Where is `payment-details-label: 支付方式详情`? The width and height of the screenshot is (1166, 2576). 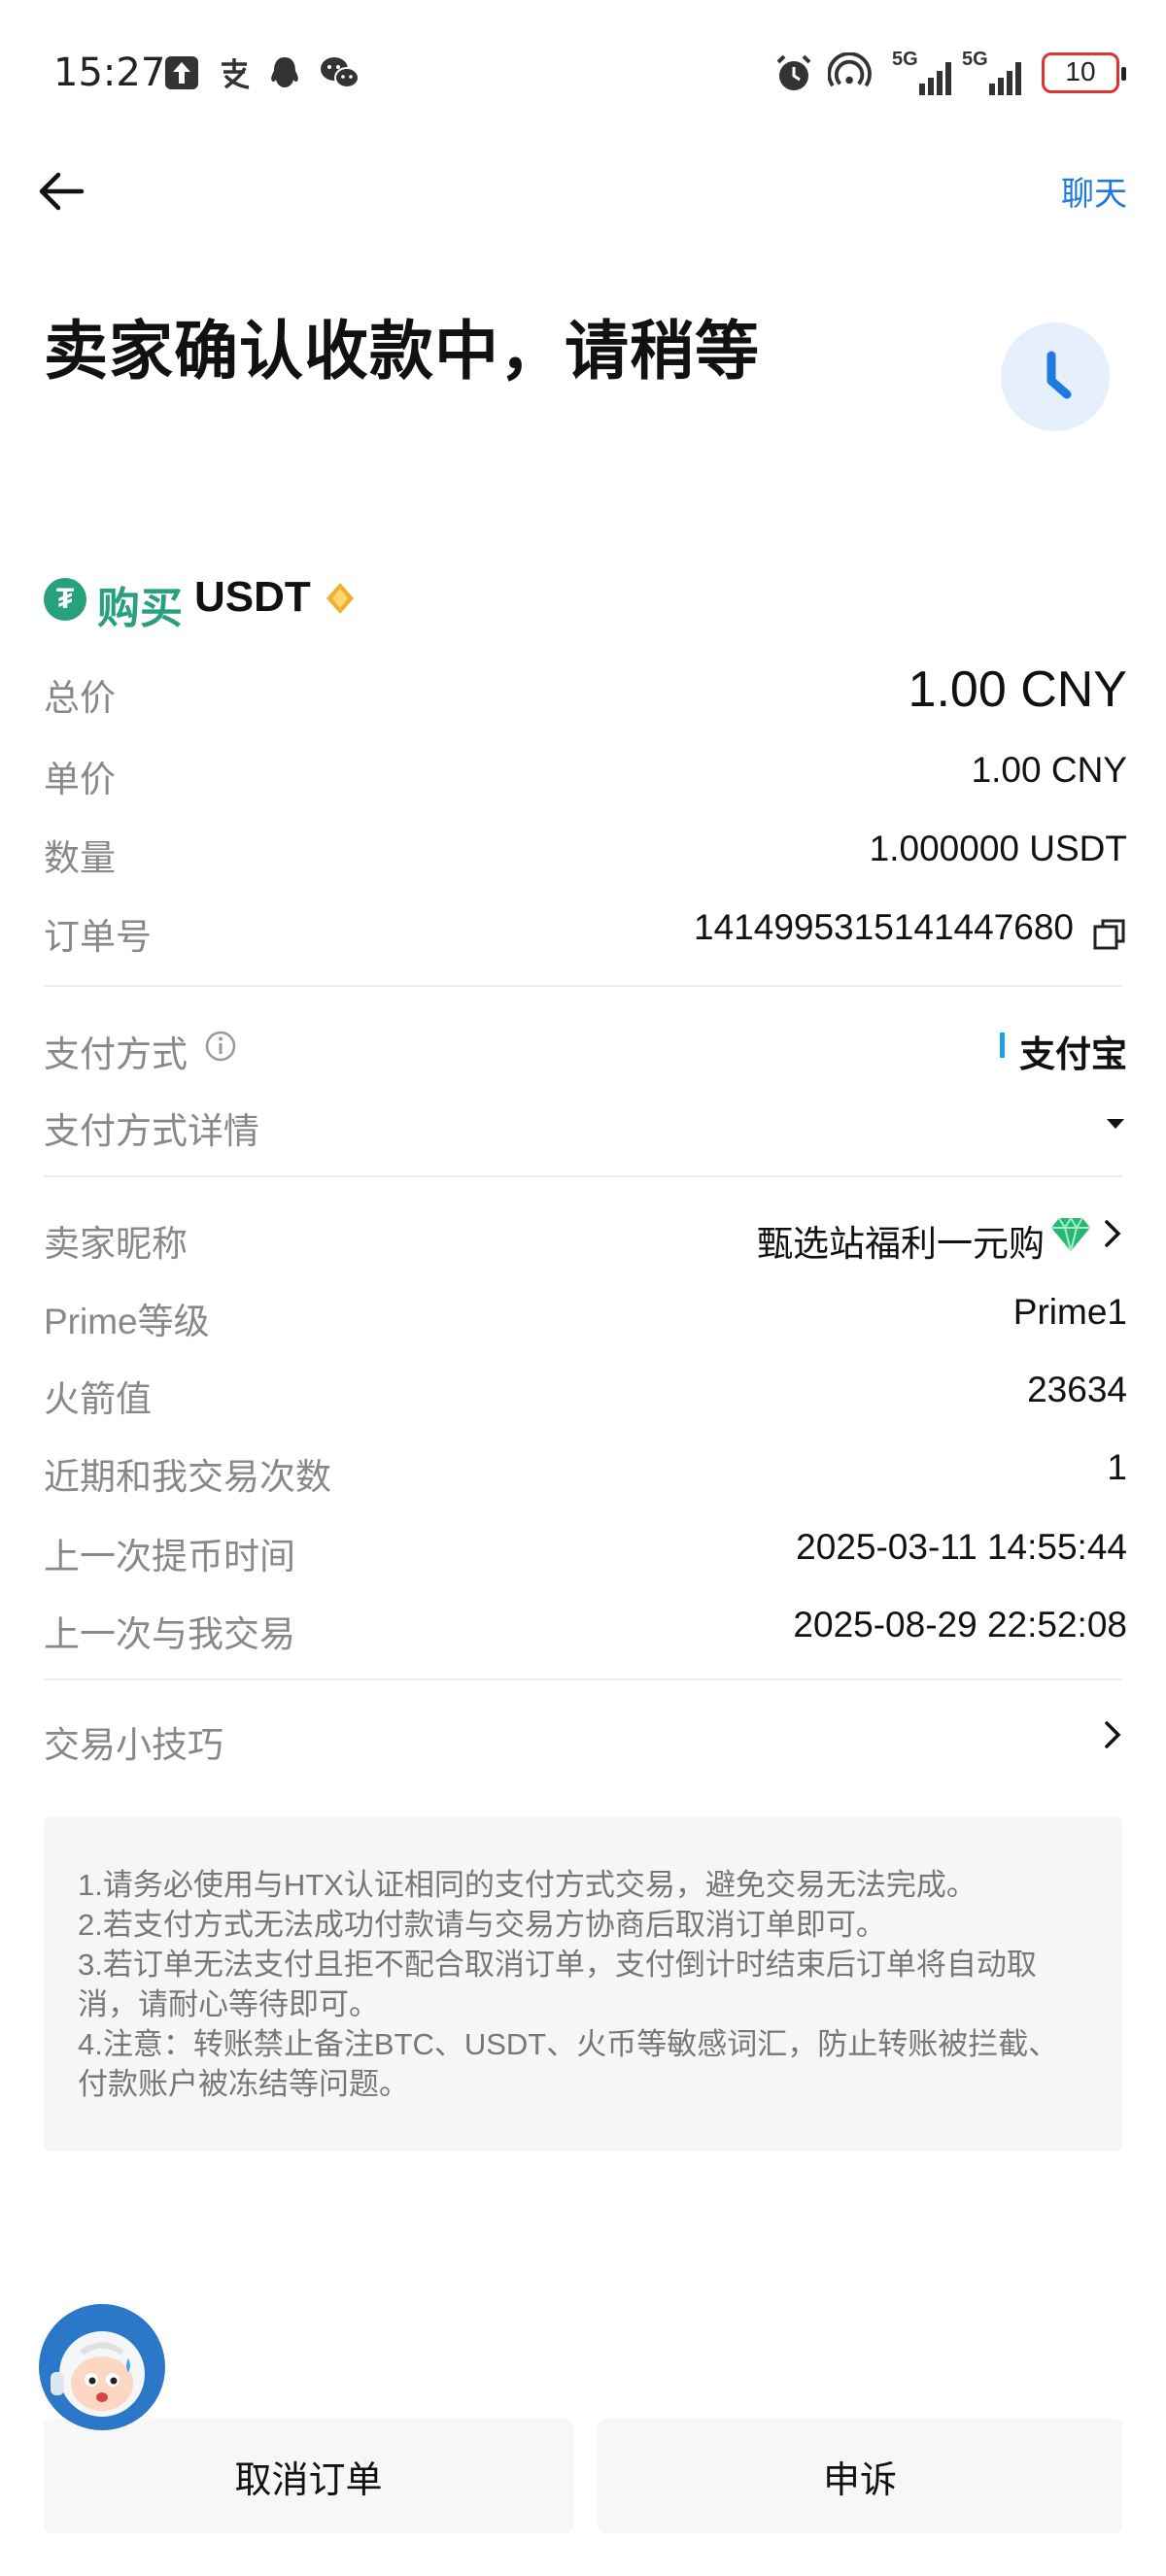
payment-details-label: 支付方式详情 is located at coordinates (151, 1128).